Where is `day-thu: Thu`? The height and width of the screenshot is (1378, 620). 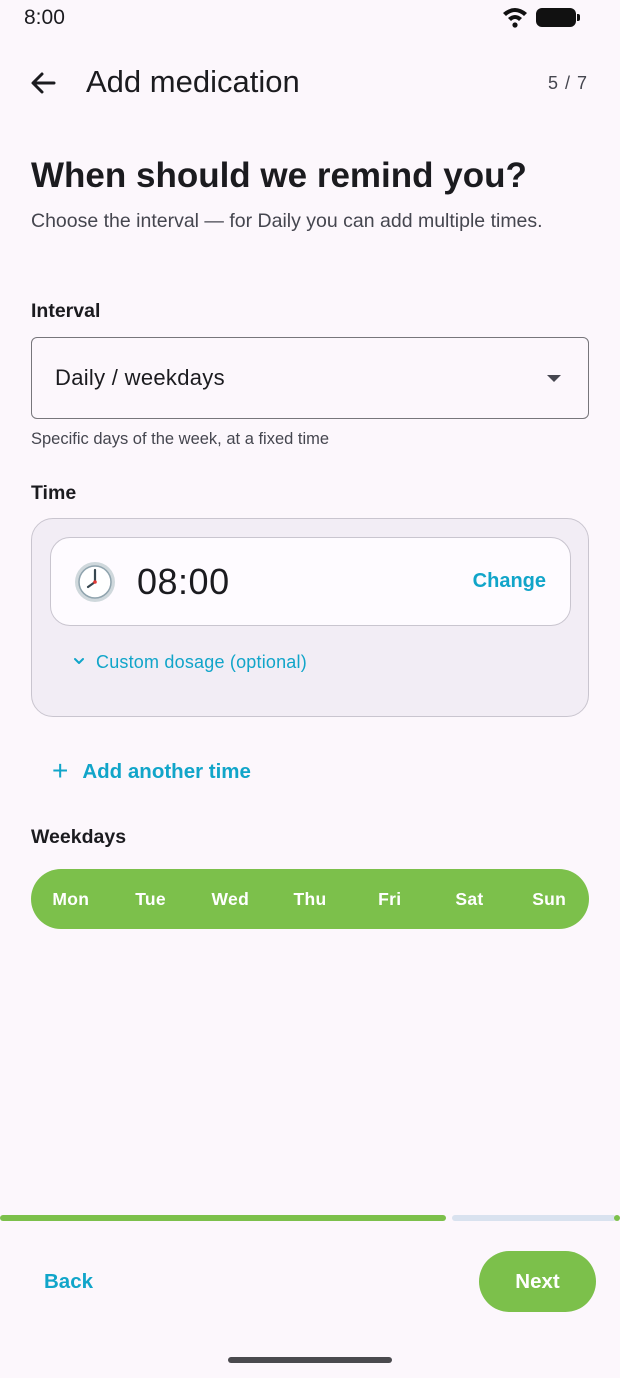 day-thu: Thu is located at coordinates (310, 899).